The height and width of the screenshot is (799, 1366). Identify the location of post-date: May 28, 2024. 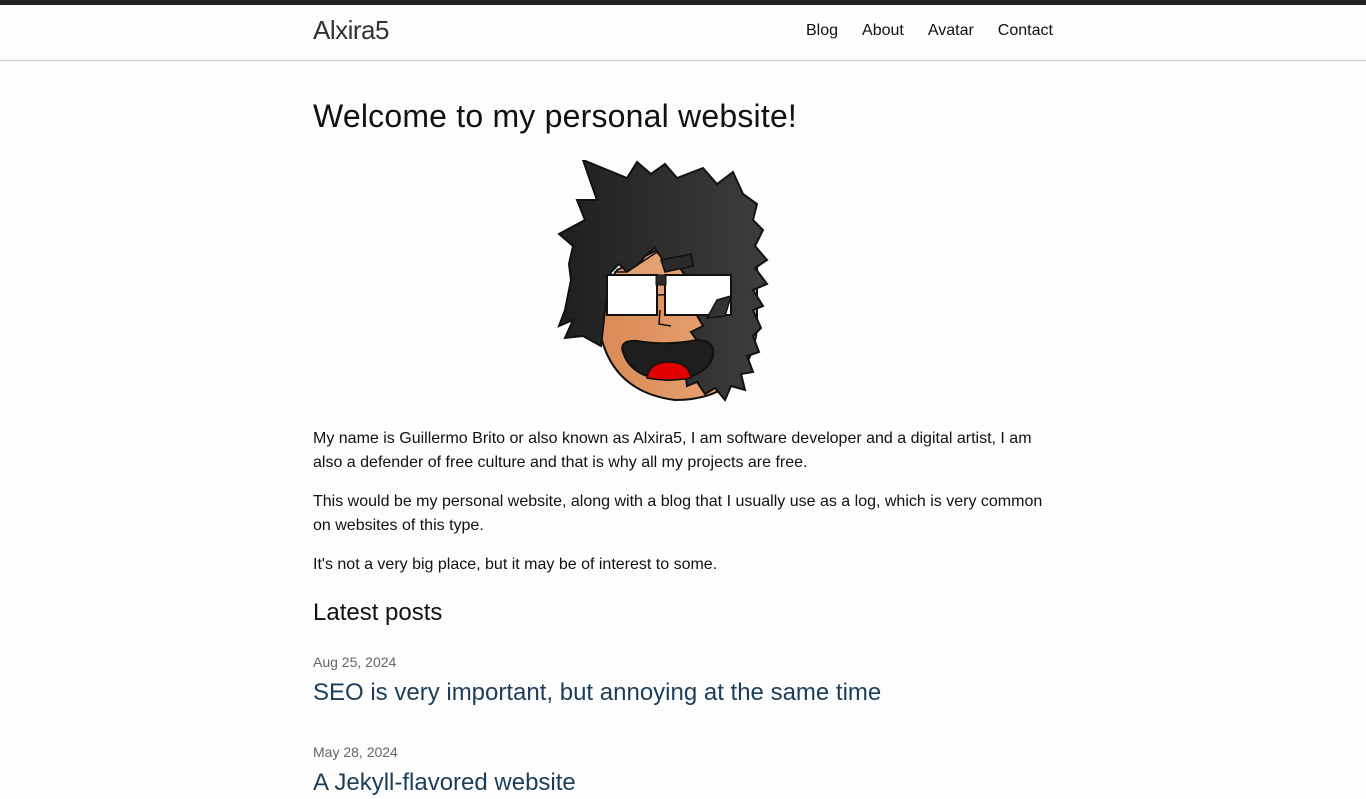
(355, 752).